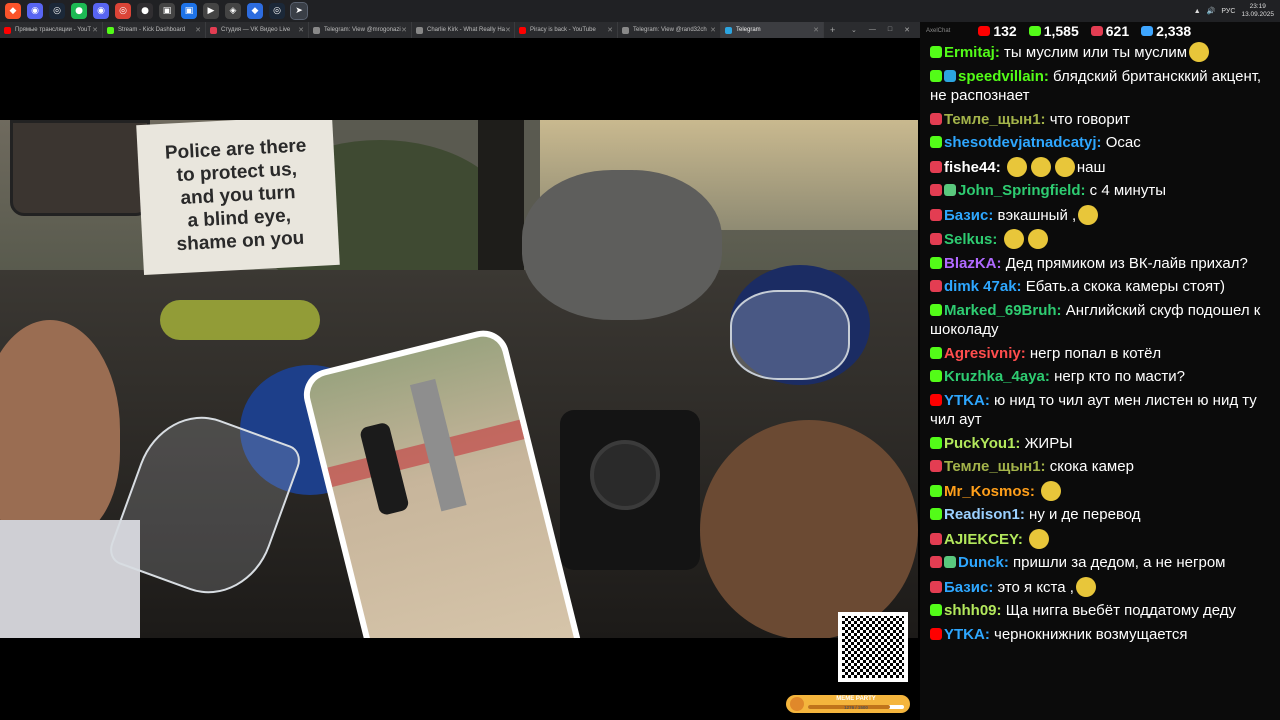 This screenshot has height=720, width=1280. Describe the element at coordinates (973, 610) in the screenshot. I see `chat-nick: shhh09:` at that location.